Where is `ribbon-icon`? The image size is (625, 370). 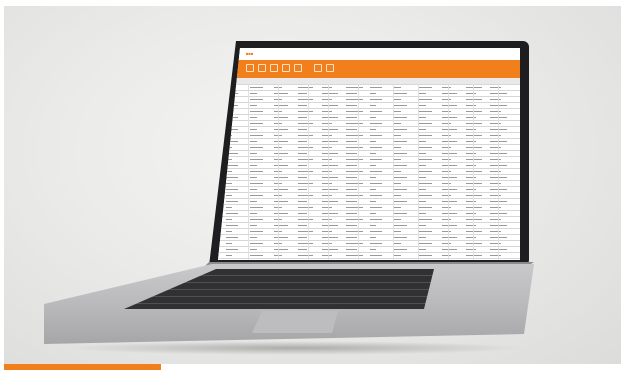
ribbon-icon is located at coordinates (274, 68).